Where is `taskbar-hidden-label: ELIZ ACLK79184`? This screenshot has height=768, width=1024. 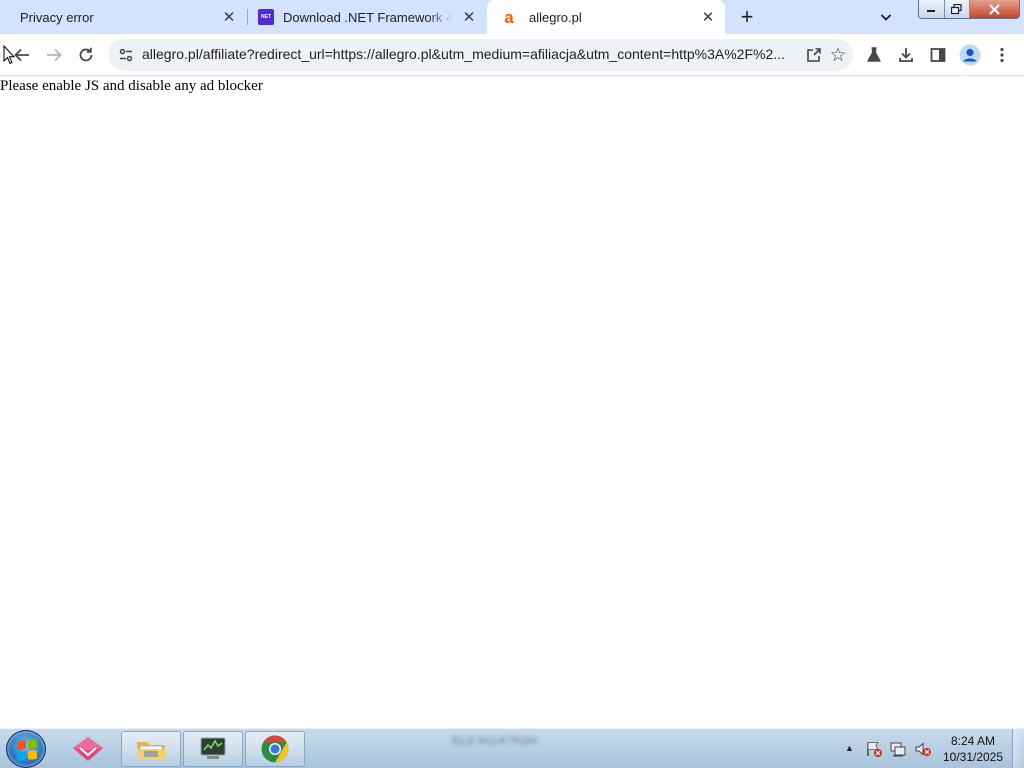
taskbar-hidden-label: ELIZ ACLK79184 is located at coordinates (495, 741).